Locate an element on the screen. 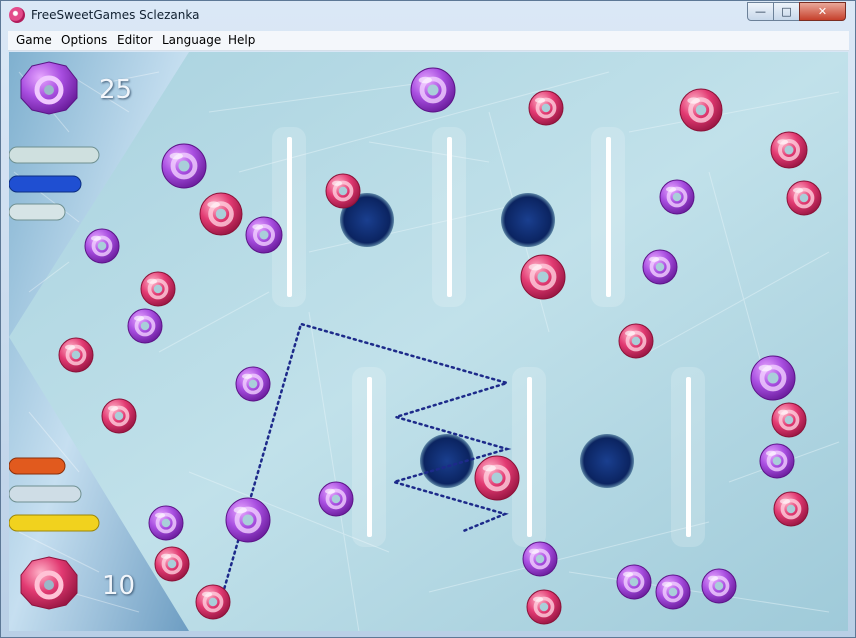 This screenshot has height=638, width=856. player2-score: 10 is located at coordinates (119, 586).